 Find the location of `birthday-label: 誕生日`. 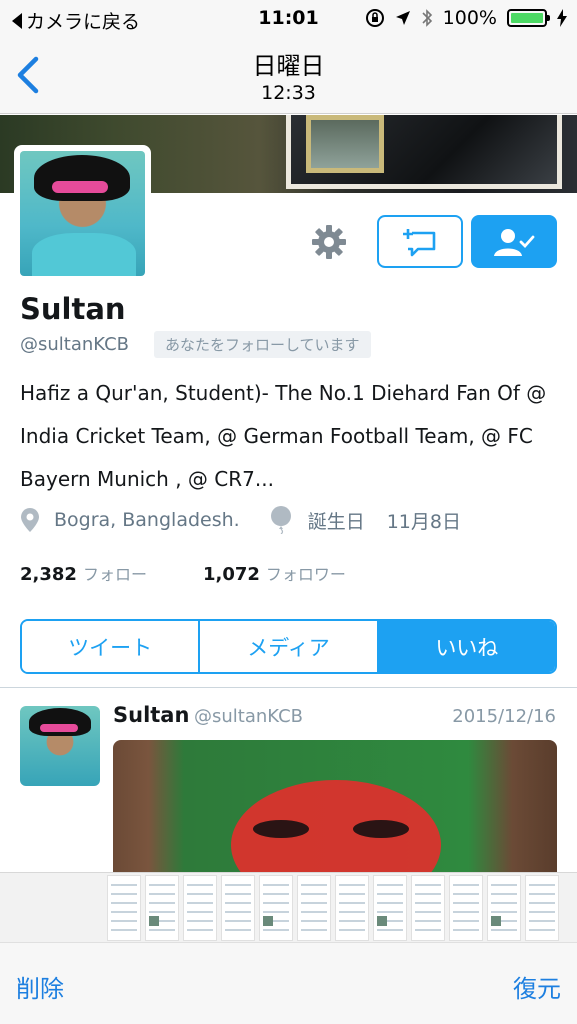

birthday-label: 誕生日 is located at coordinates (336, 521).